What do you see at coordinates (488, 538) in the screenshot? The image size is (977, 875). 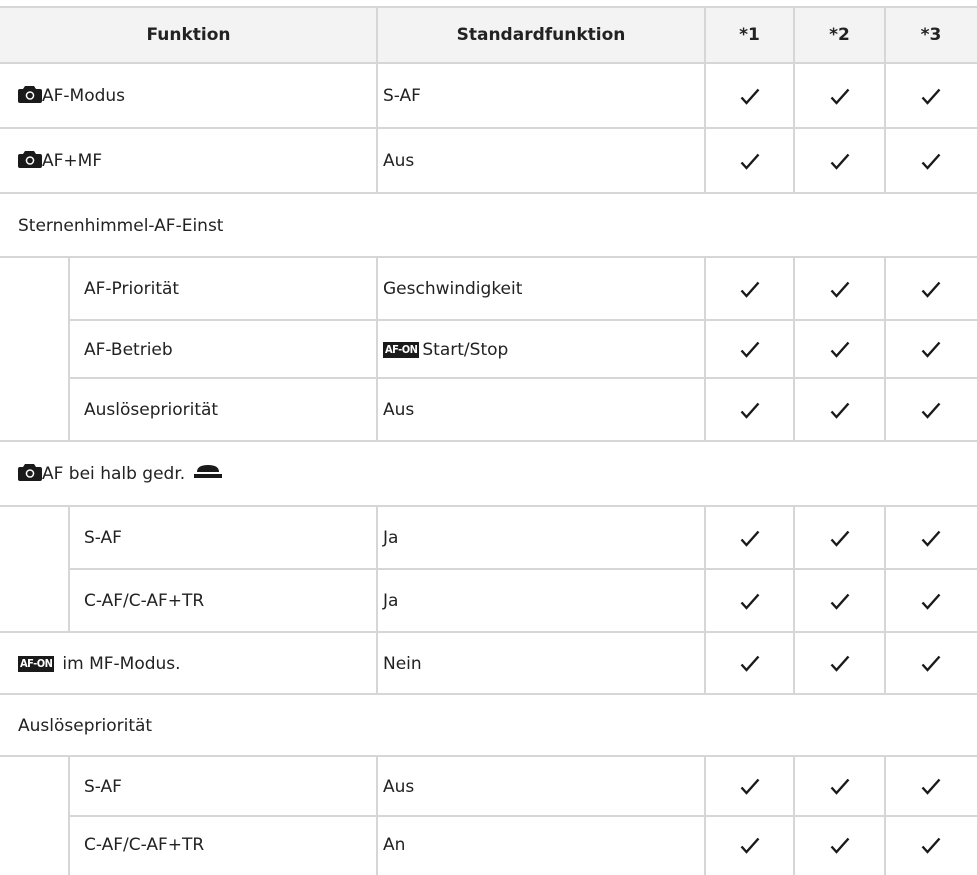 I see `table-row: S-AF Ja` at bounding box center [488, 538].